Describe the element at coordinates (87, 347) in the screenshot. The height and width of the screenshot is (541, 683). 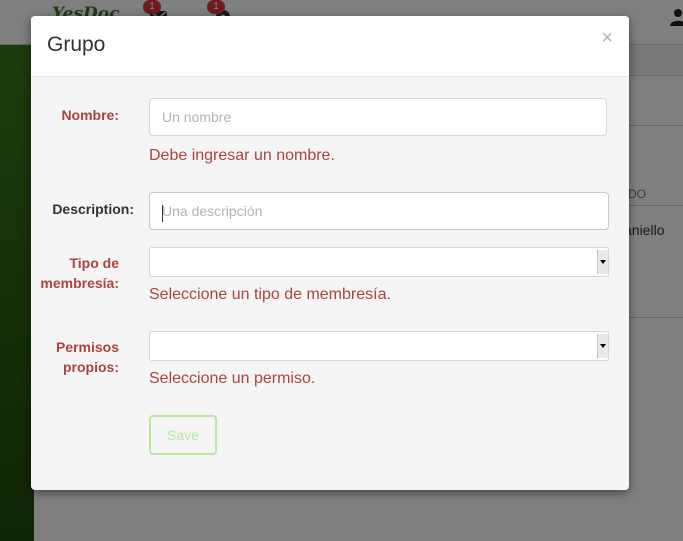
I see `permisos-label-line1: Permisos` at that location.